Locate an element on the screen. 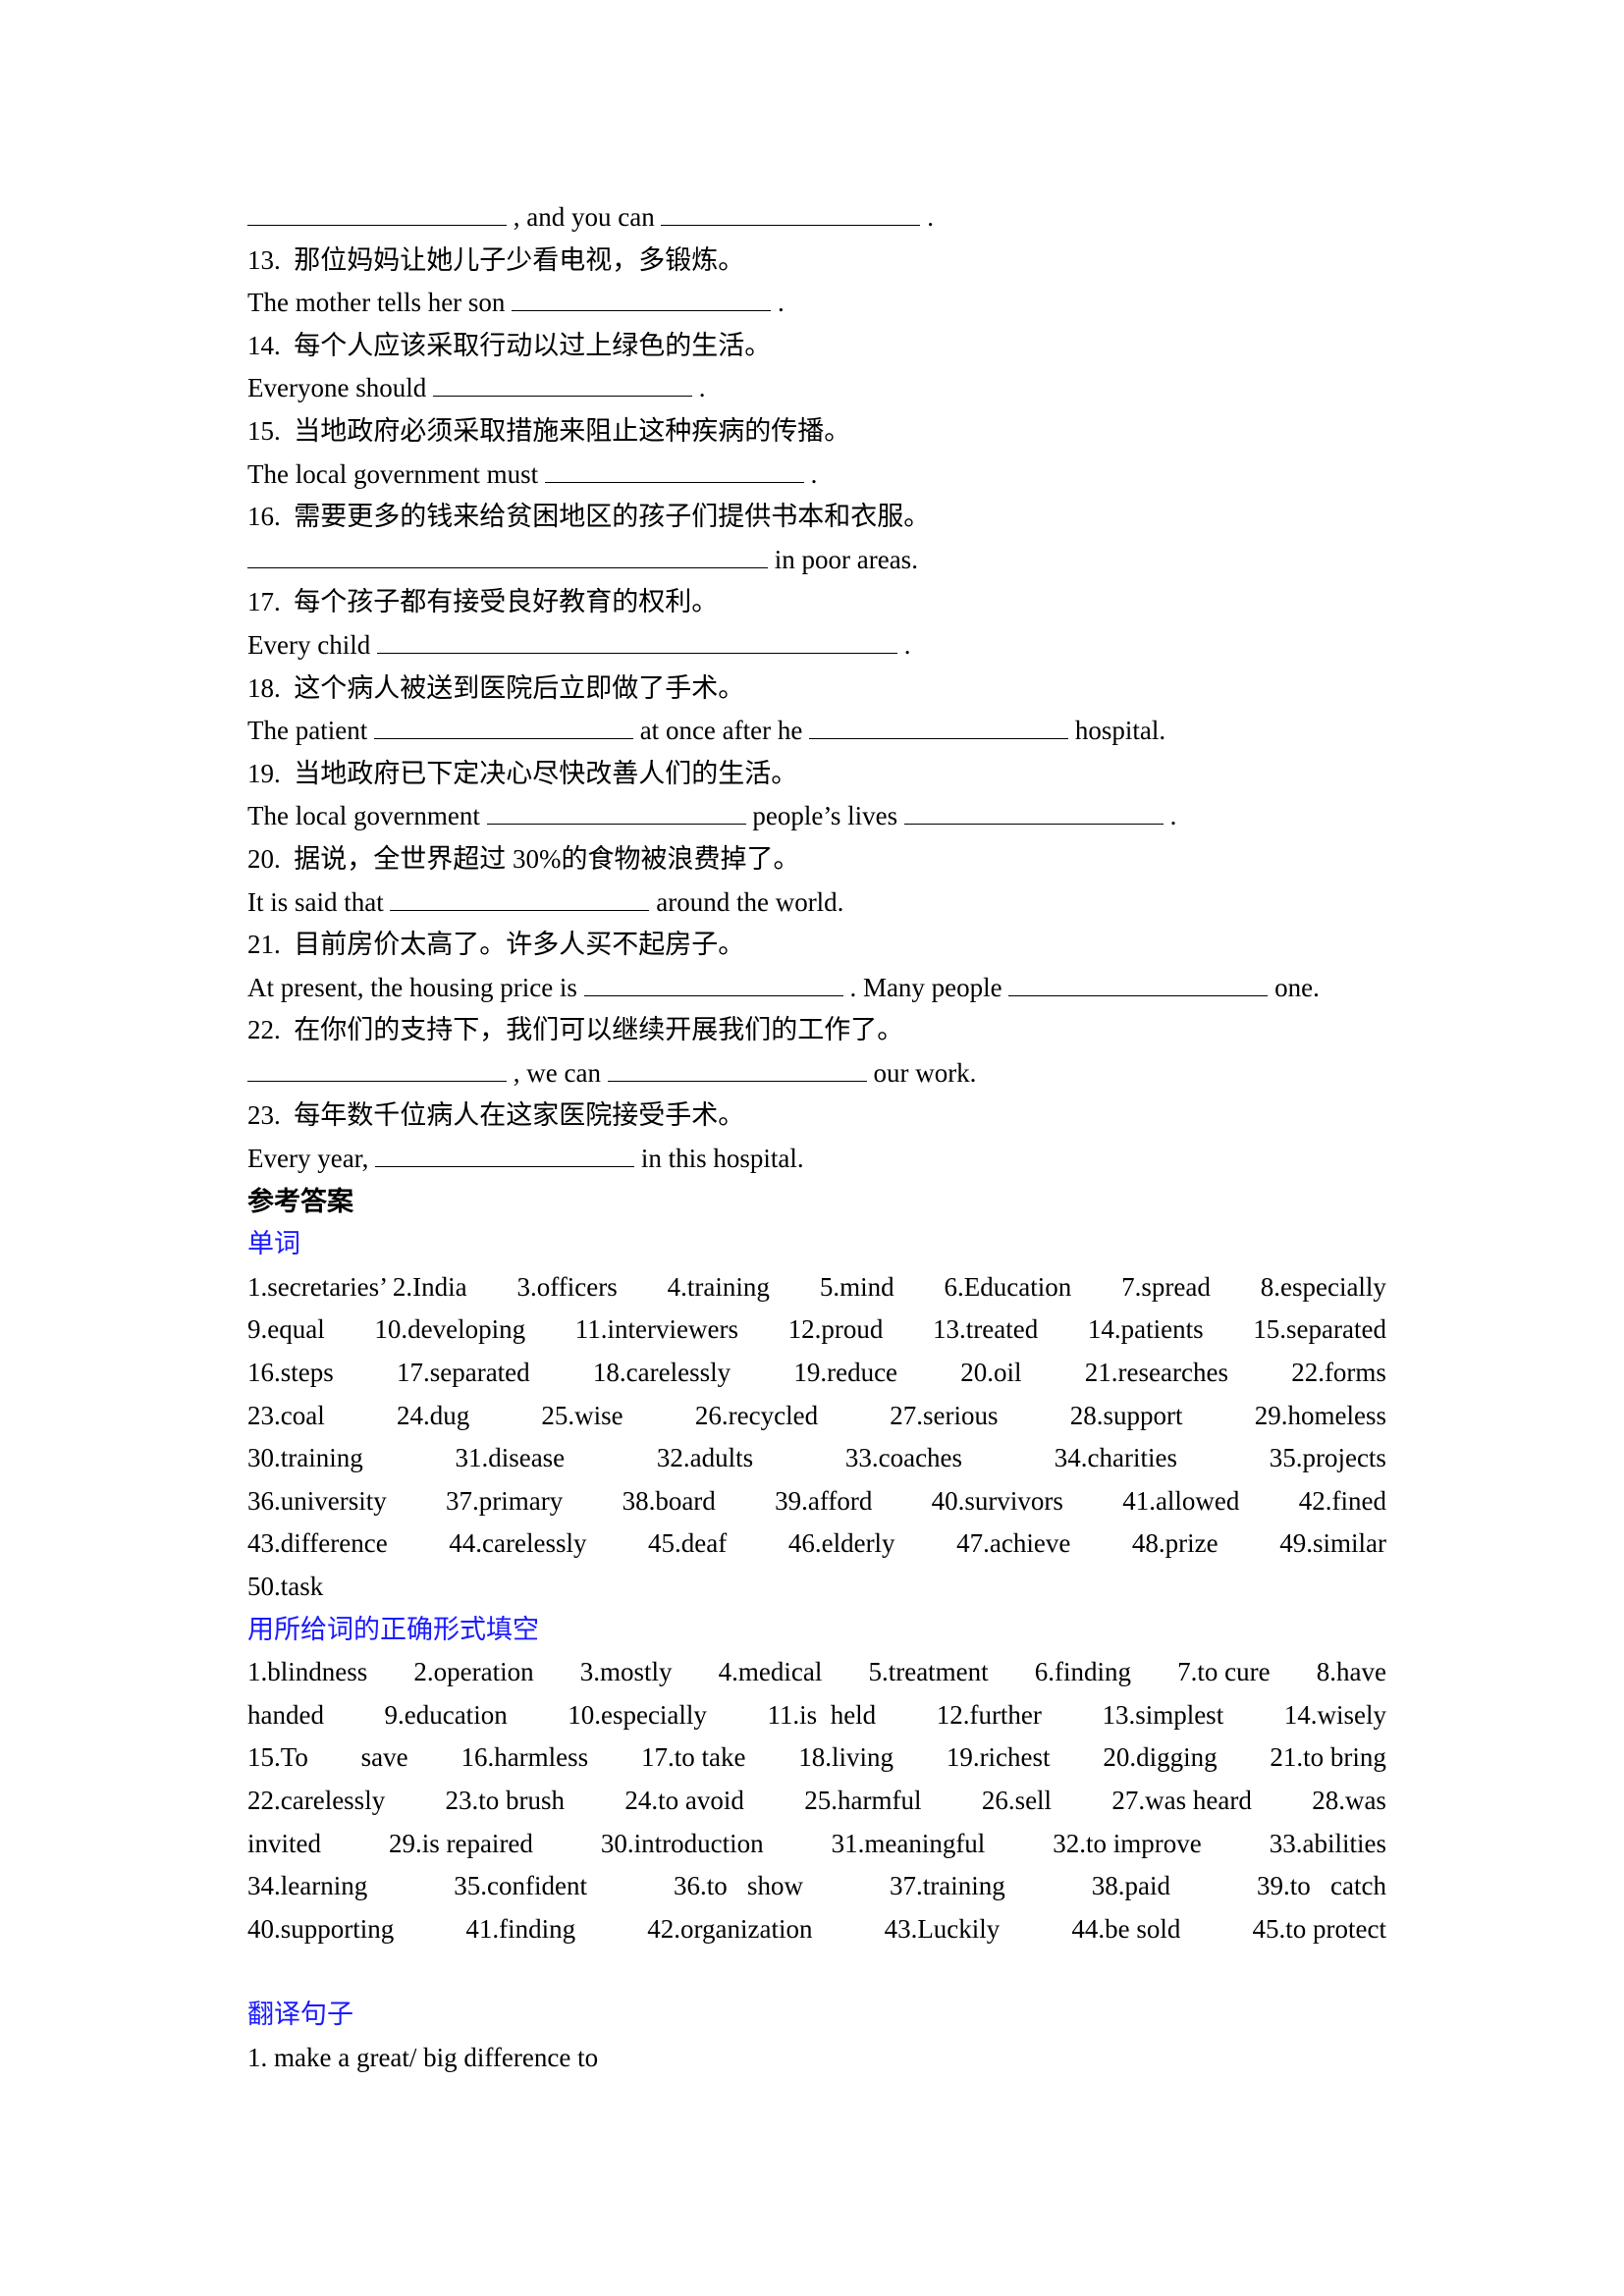 The width and height of the screenshot is (1624, 2296). answer-item: 48.prize is located at coordinates (1174, 1544).